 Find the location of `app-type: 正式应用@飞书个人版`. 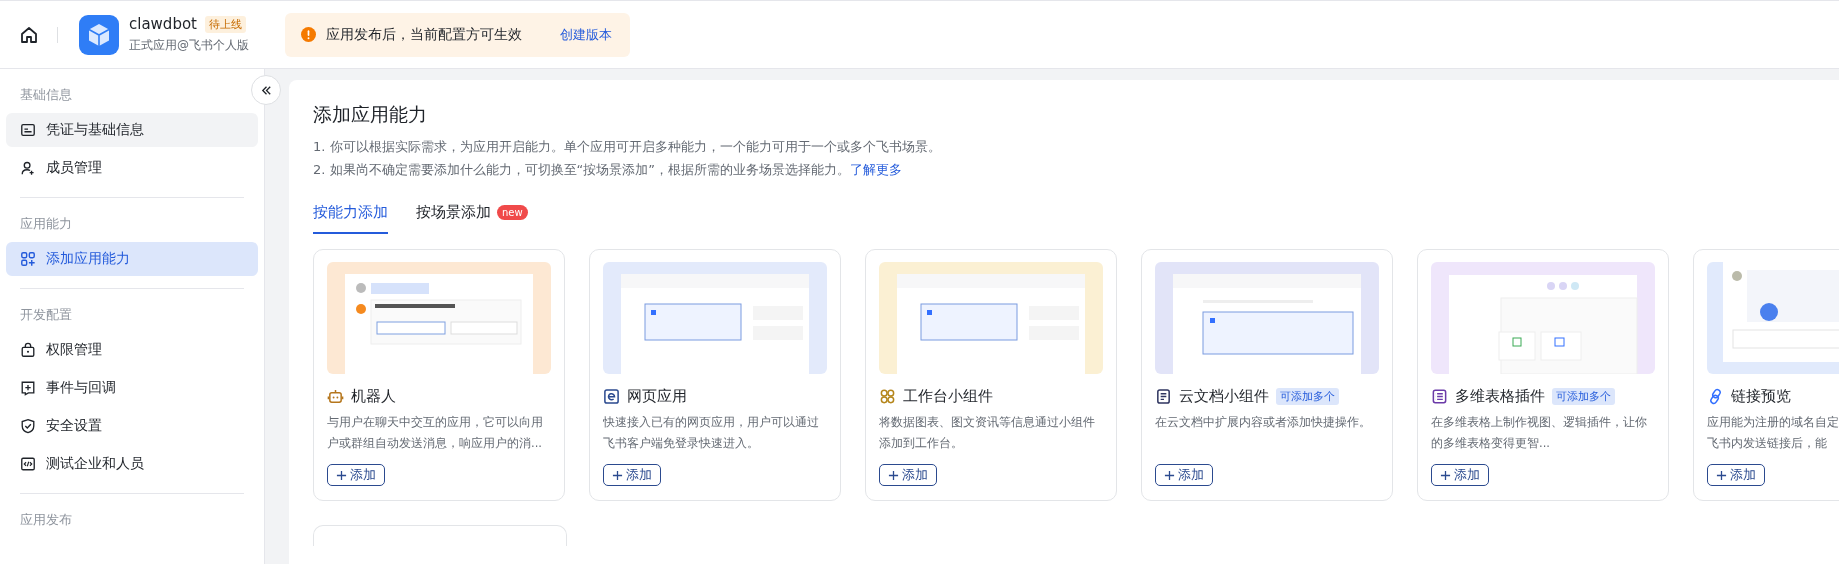

app-type: 正式应用@飞书个人版 is located at coordinates (189, 45).